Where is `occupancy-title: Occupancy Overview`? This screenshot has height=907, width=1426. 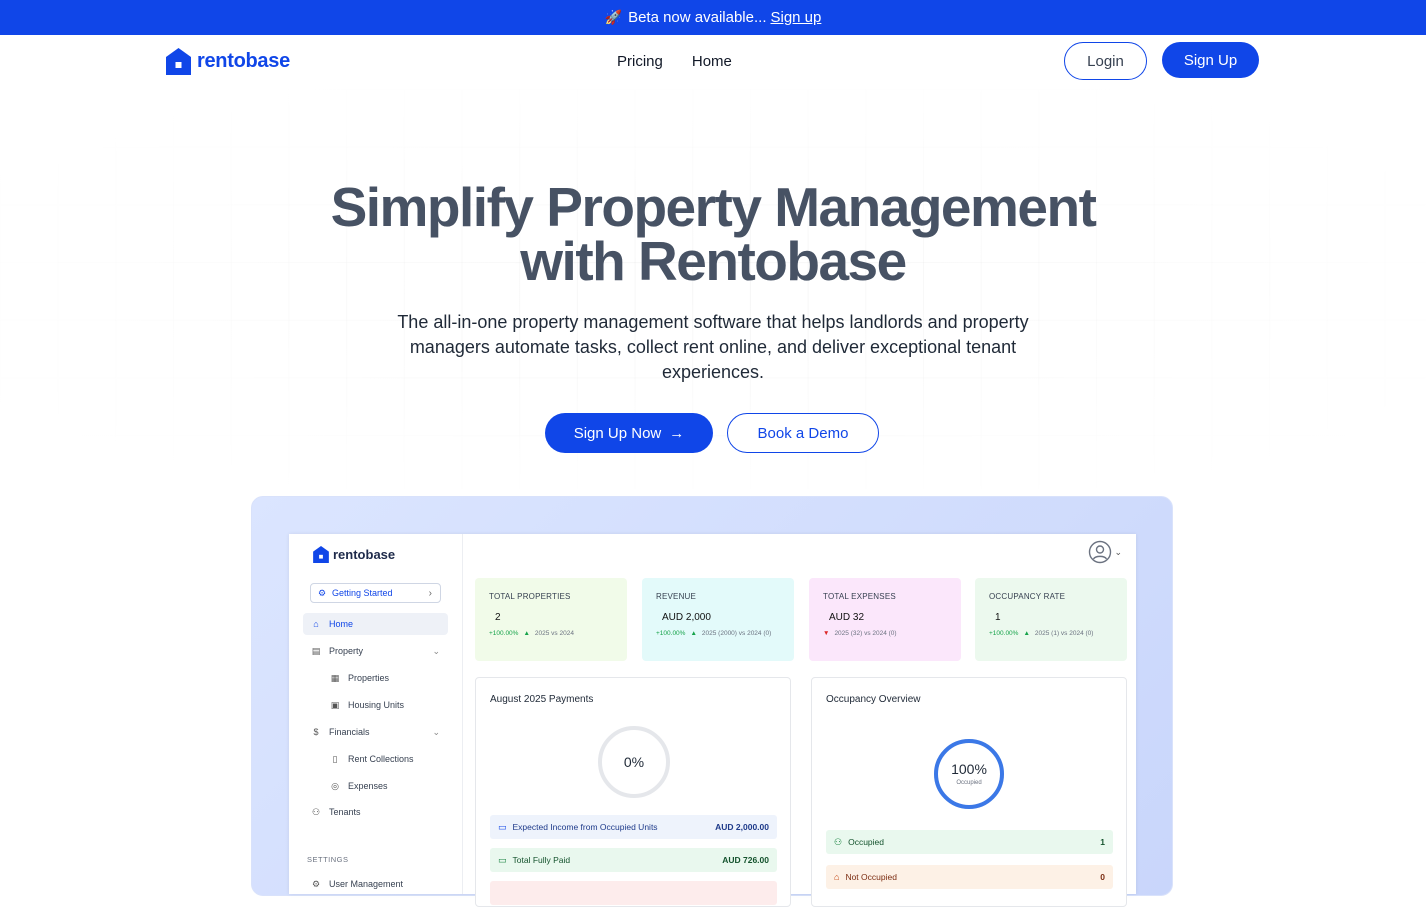
occupancy-title: Occupancy Overview is located at coordinates (873, 699).